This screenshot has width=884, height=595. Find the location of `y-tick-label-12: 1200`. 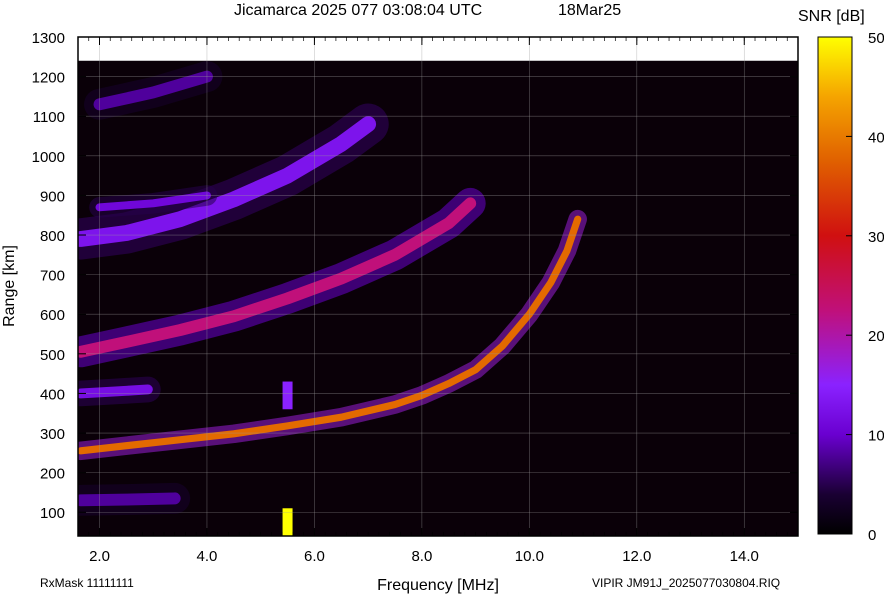

y-tick-label-12: 1200 is located at coordinates (48, 78).